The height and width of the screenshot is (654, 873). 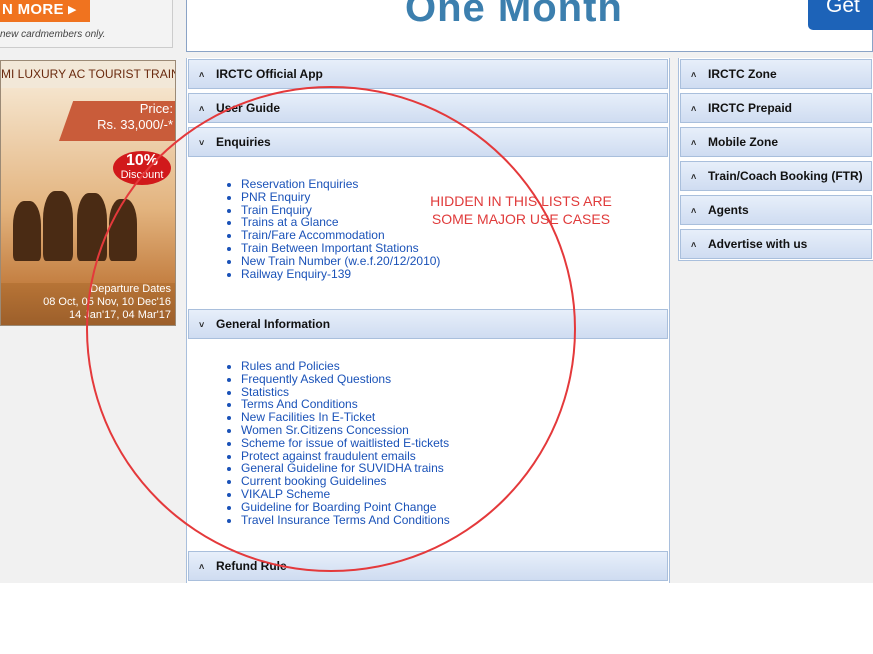 I want to click on section-label: Mobile Zone, so click(x=743, y=142).